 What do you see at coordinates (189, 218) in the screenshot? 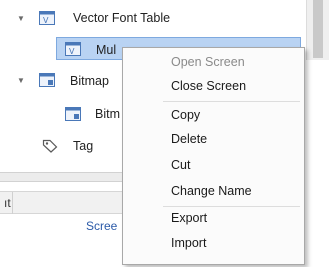
I see `menu-item-export: Export` at bounding box center [189, 218].